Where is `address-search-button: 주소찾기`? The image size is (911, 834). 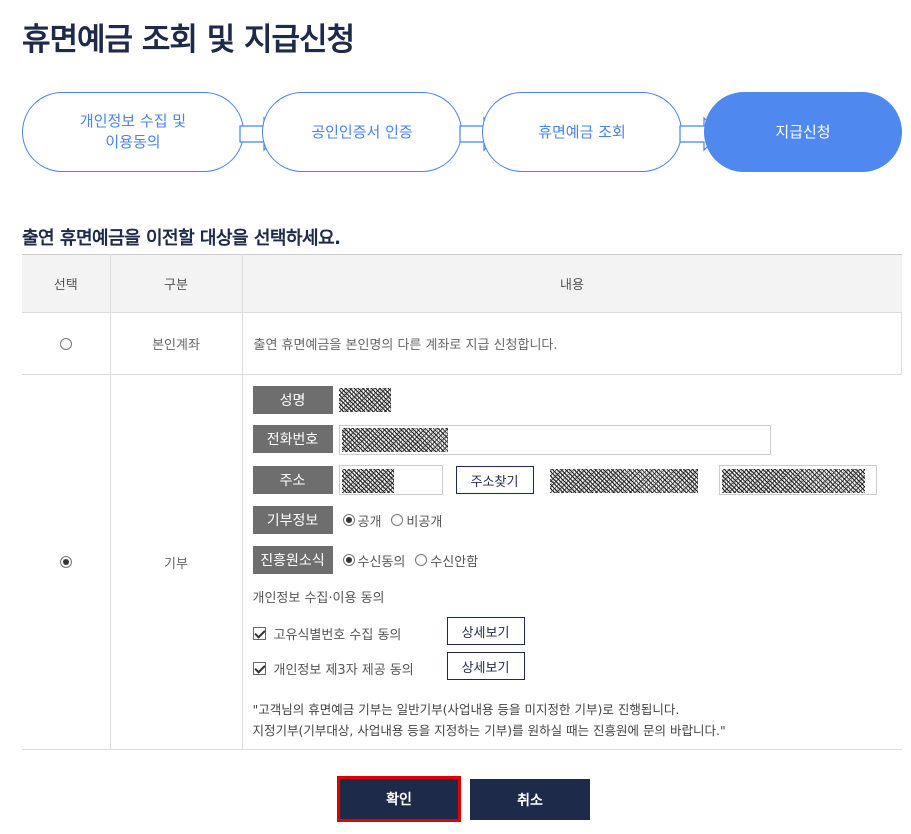
address-search-button: 주소찾기 is located at coordinates (494, 480).